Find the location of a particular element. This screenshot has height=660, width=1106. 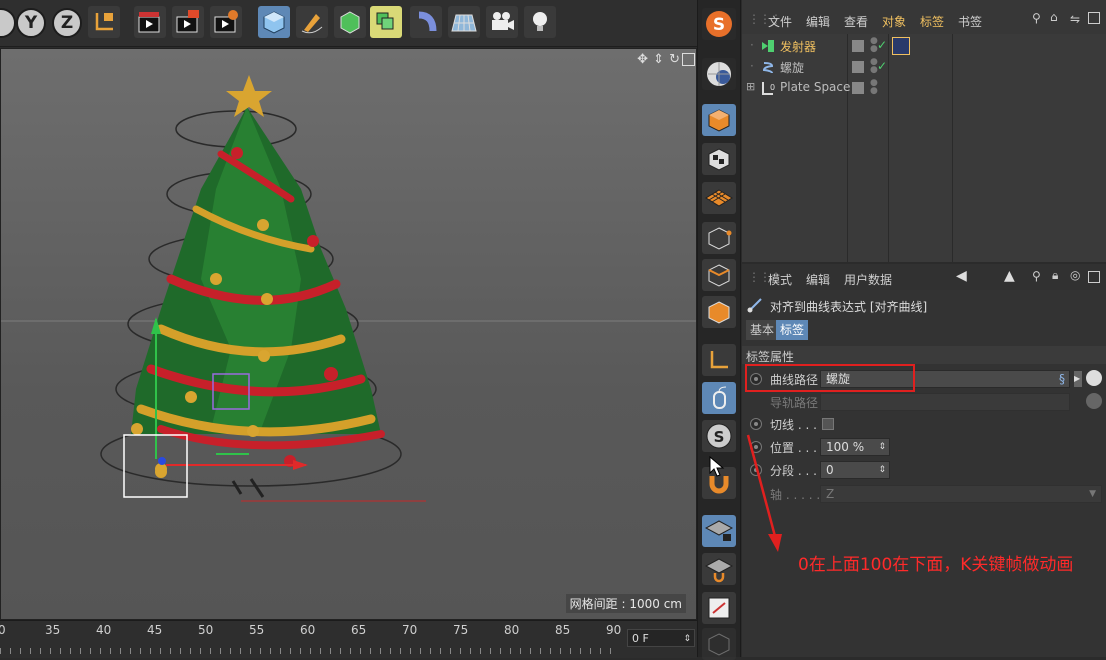

up-arrow-icon: ▲ is located at coordinates (1009, 276).